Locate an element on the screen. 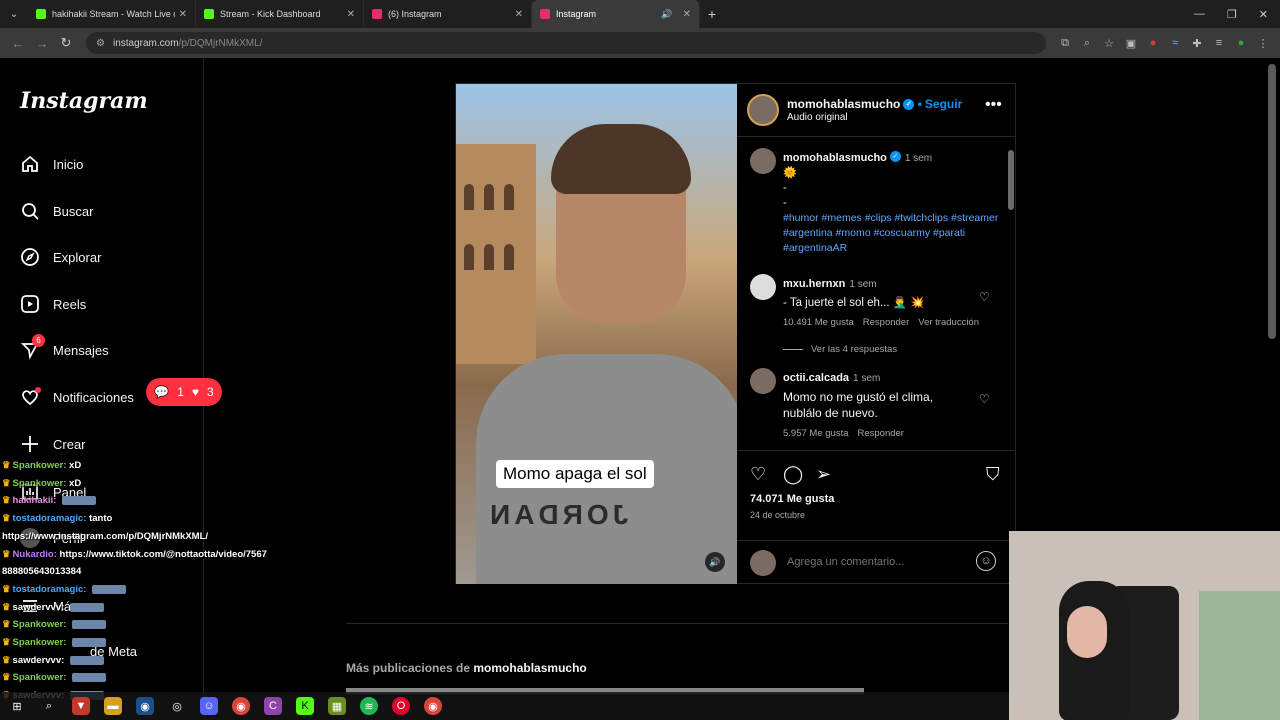  sidebar-item-reels: Reels is located at coordinates (53, 304).